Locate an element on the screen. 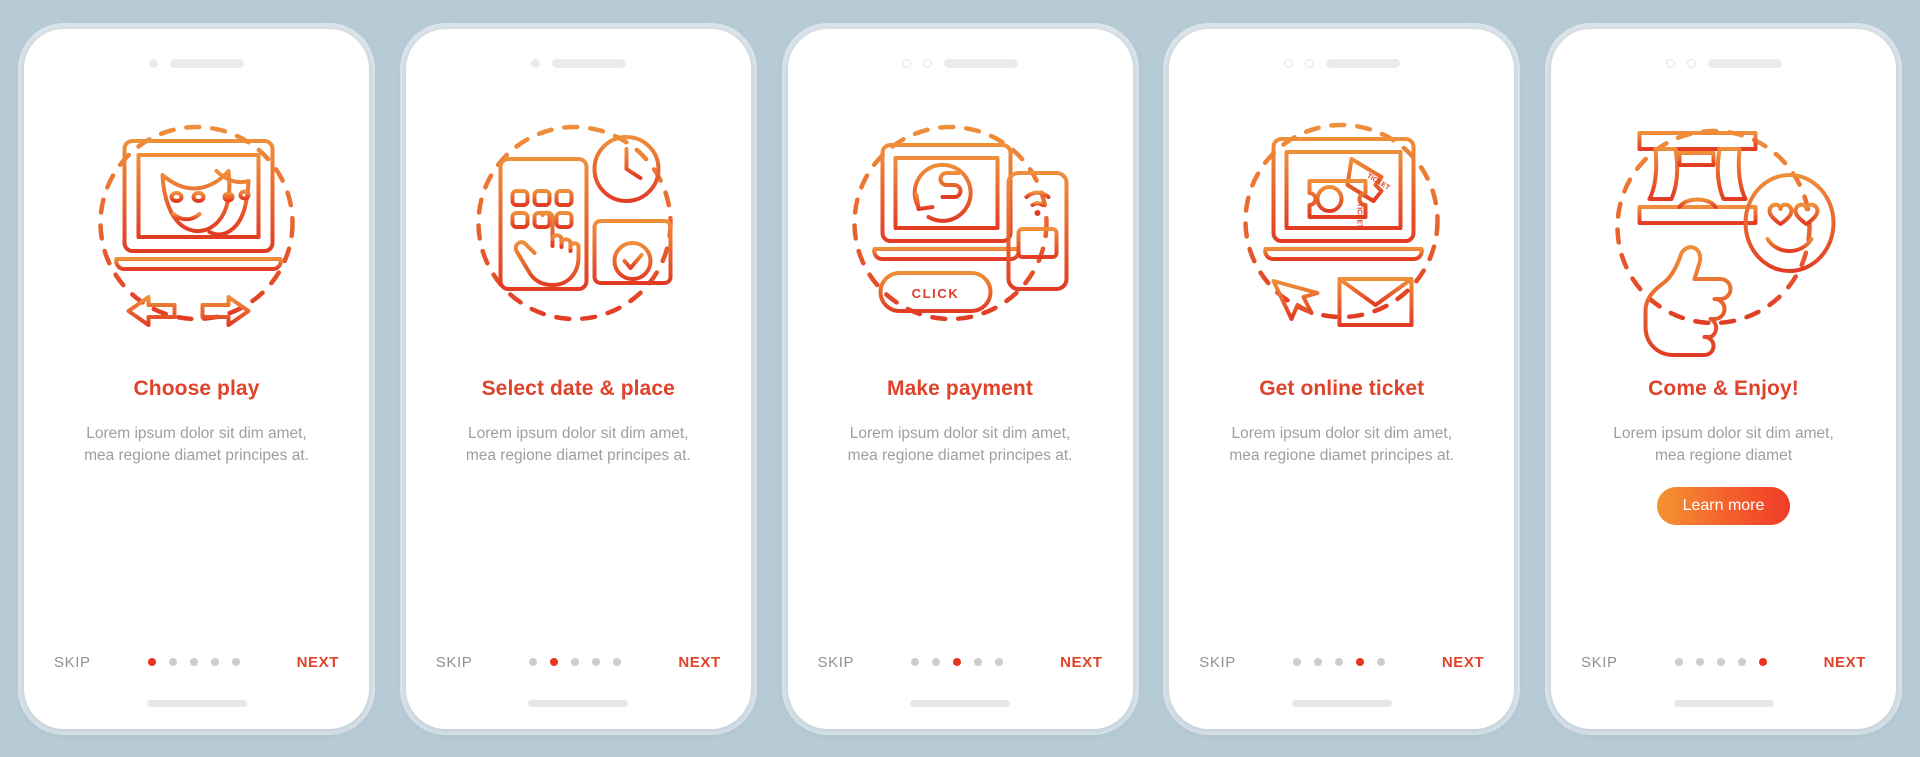 The image size is (1920, 757). illustration-make-payment: CLICK is located at coordinates (960, 226).